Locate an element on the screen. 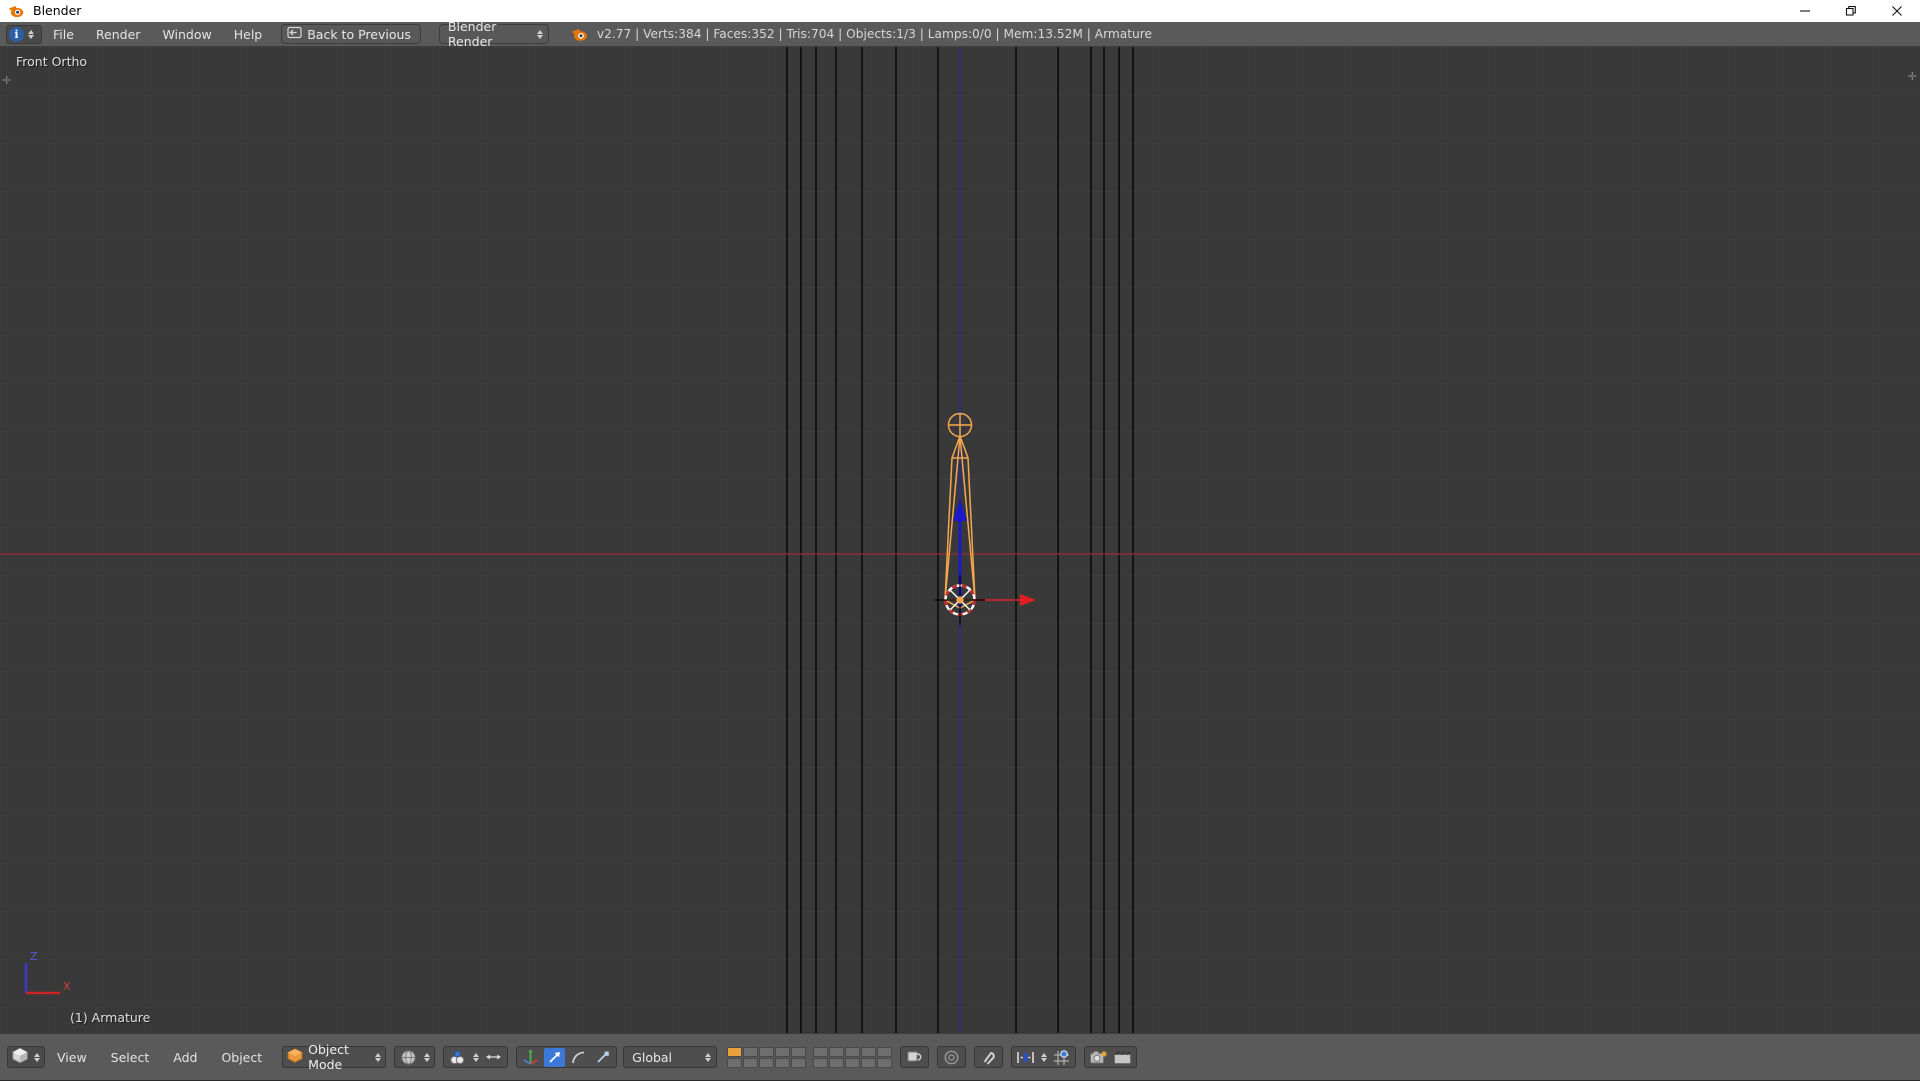 This screenshot has height=1081, width=1920. render-preview-icon is located at coordinates (951, 1057).